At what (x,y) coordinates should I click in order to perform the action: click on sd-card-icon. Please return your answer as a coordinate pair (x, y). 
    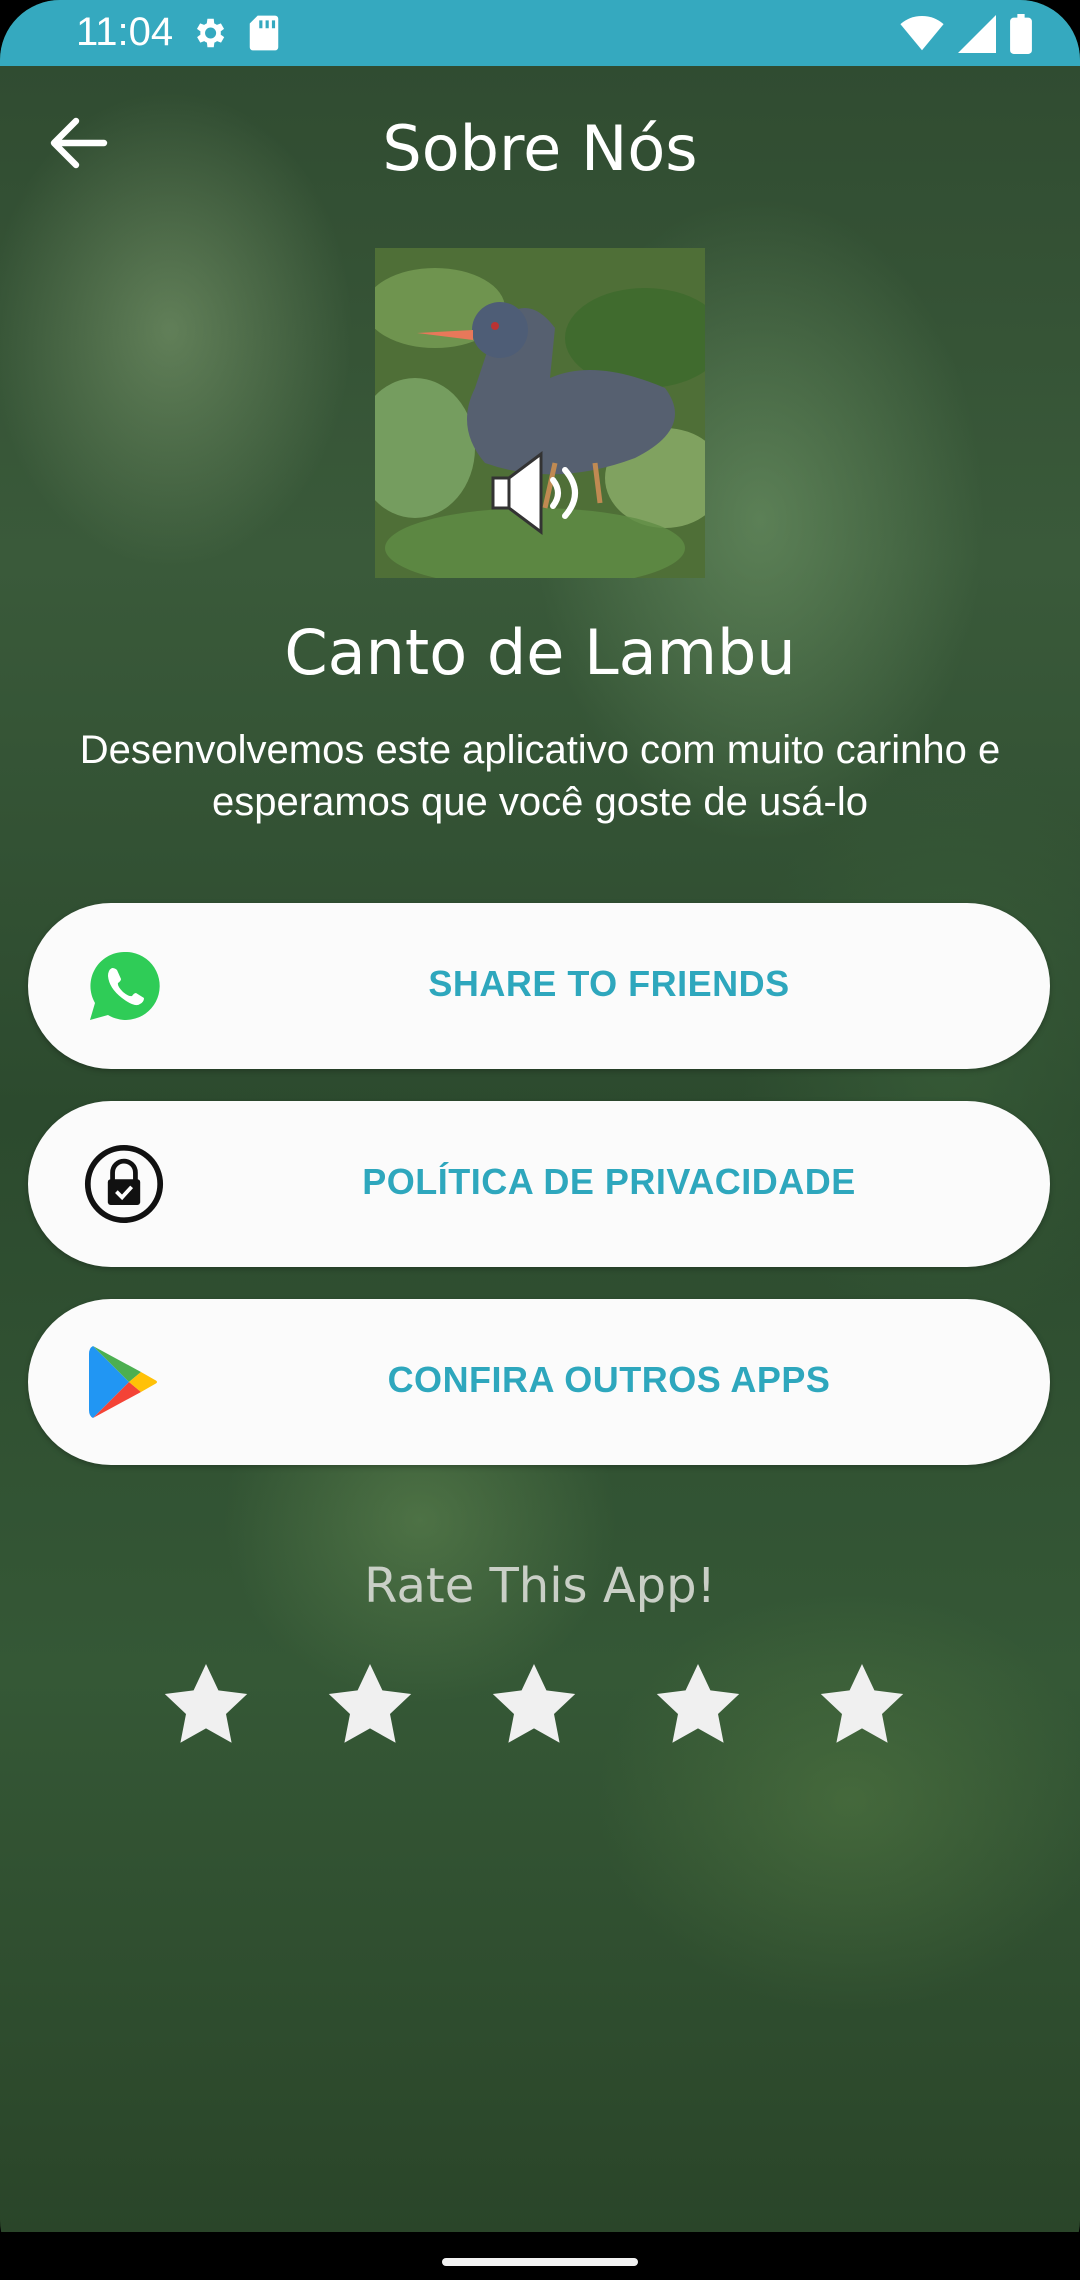
    Looking at the image, I should click on (264, 35).